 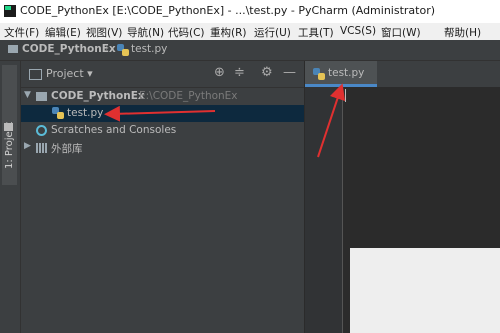 What do you see at coordinates (69, 73) in the screenshot?
I see `project-view-dropdown: Project ▾` at bounding box center [69, 73].